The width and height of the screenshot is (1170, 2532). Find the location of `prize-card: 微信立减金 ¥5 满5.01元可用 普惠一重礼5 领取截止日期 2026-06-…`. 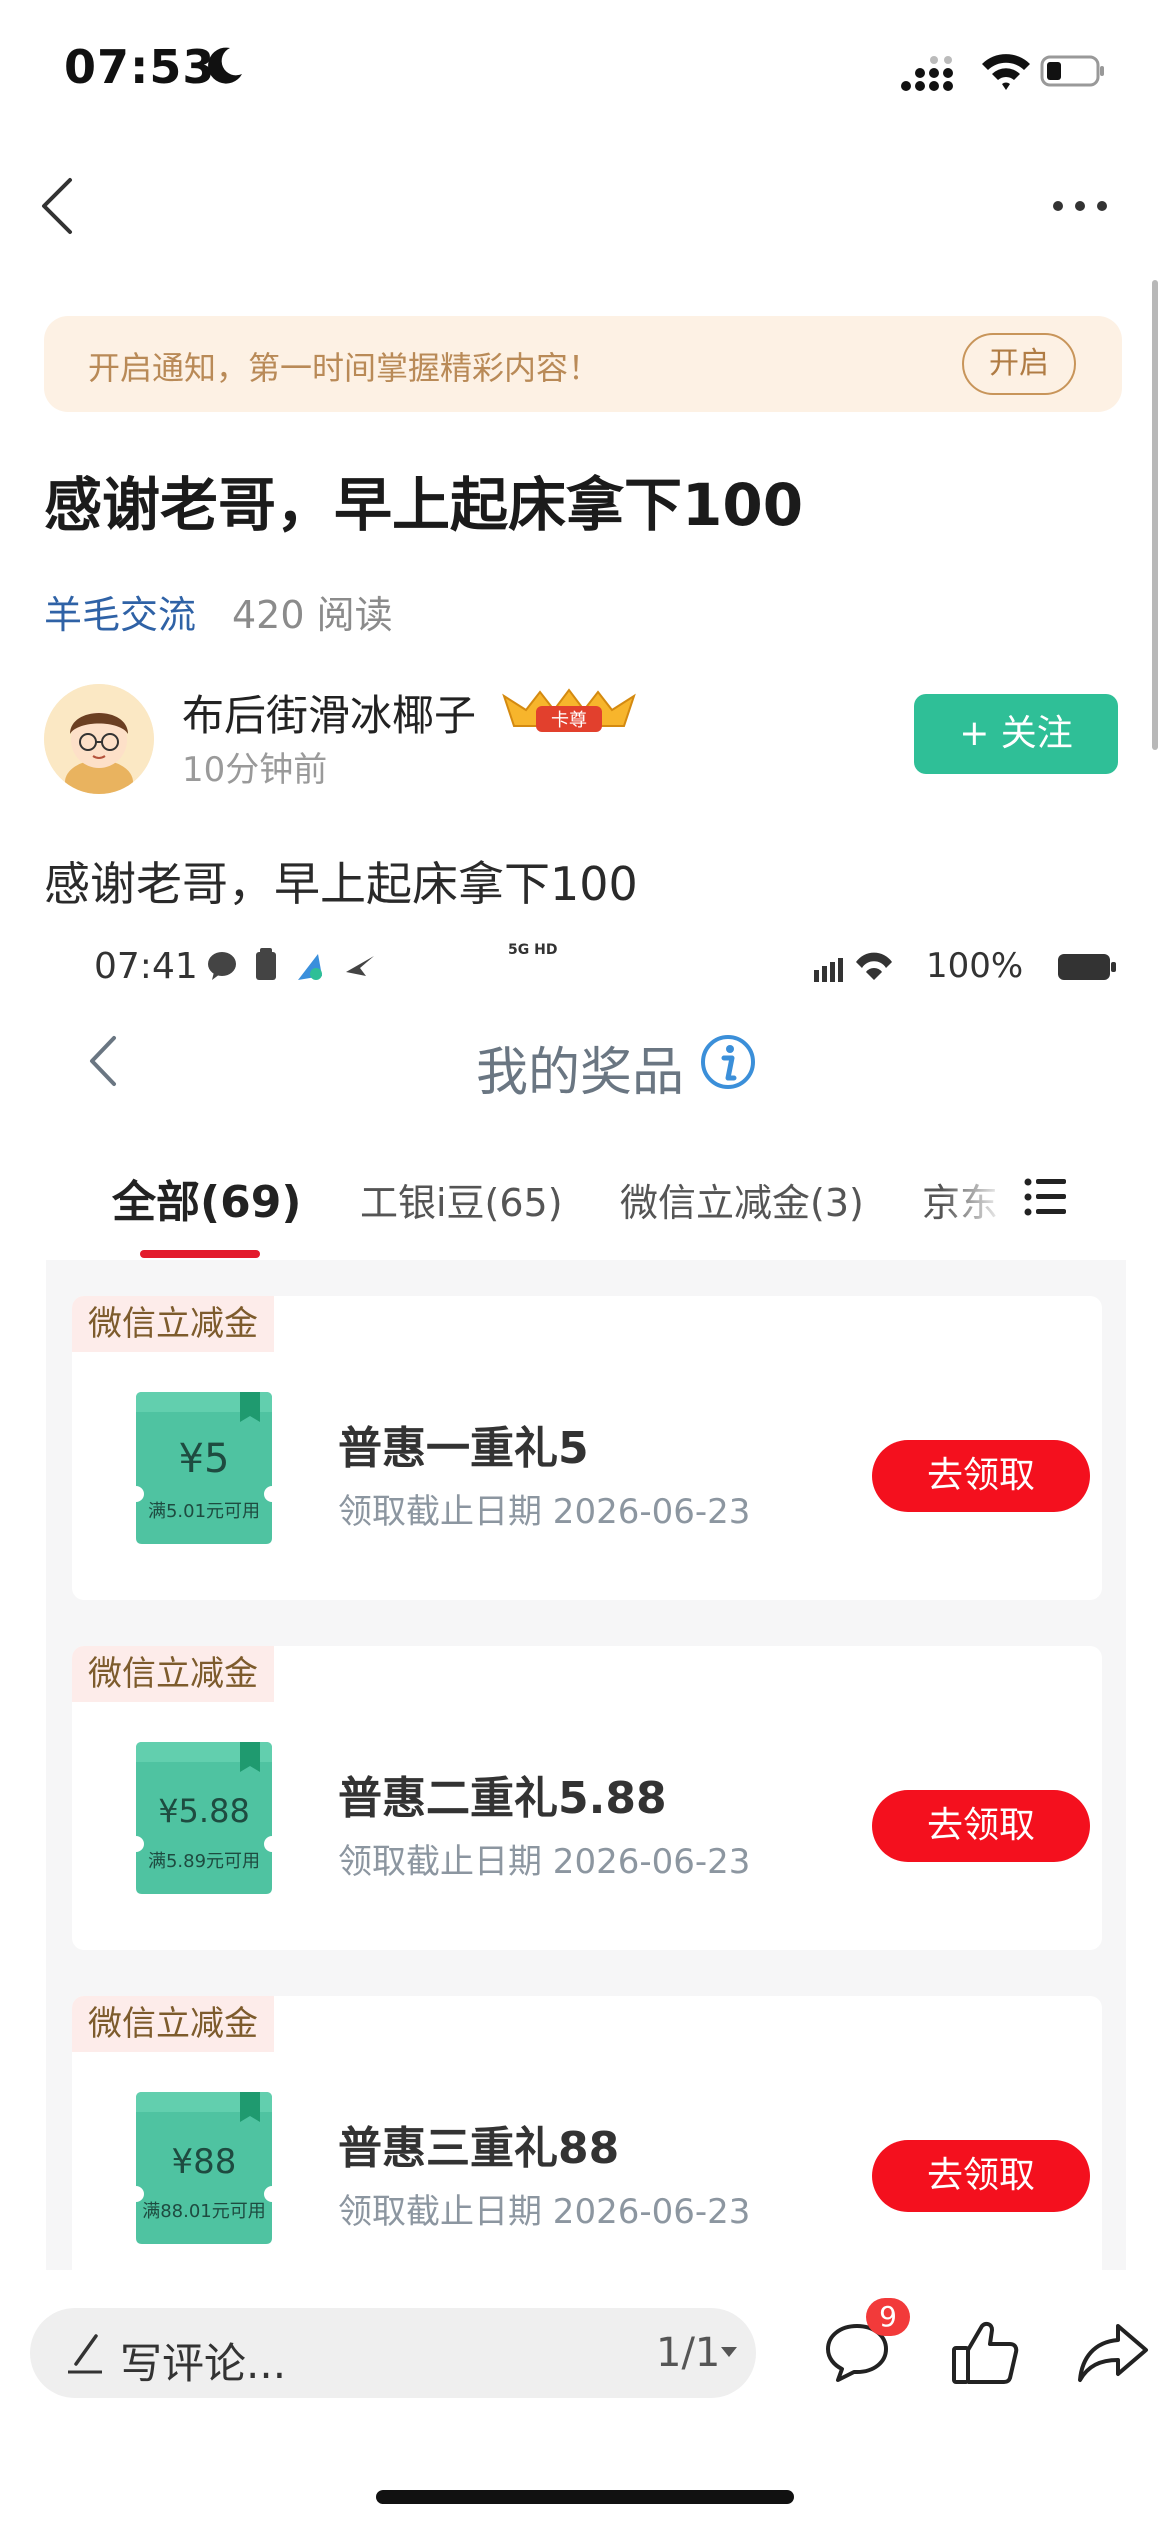

prize-card: 微信立减金 ¥5 满5.01元可用 普惠一重礼5 领取截止日期 2026-06-… is located at coordinates (587, 1448).